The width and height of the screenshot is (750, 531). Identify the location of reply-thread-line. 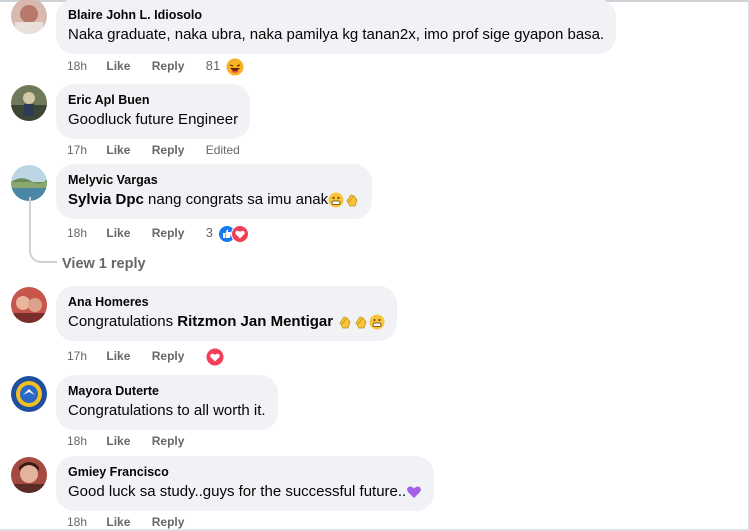
(43, 230).